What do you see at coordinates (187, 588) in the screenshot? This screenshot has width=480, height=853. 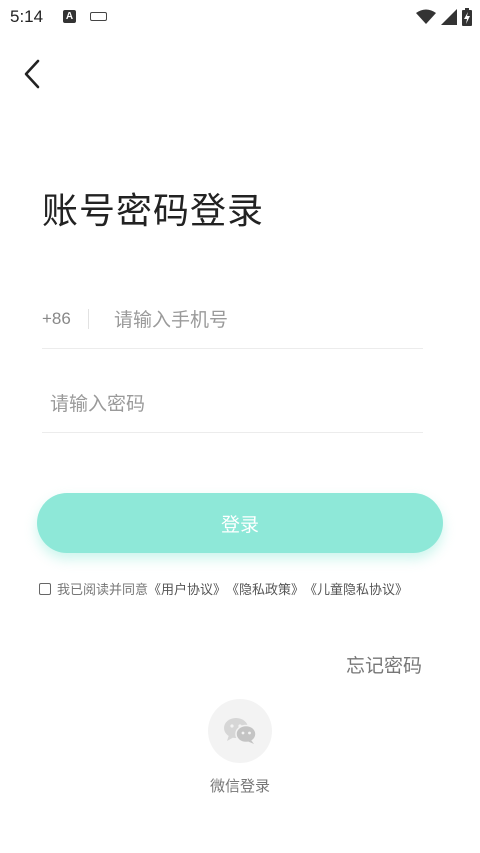 I see `user-agreement-link: 《用户协议》` at bounding box center [187, 588].